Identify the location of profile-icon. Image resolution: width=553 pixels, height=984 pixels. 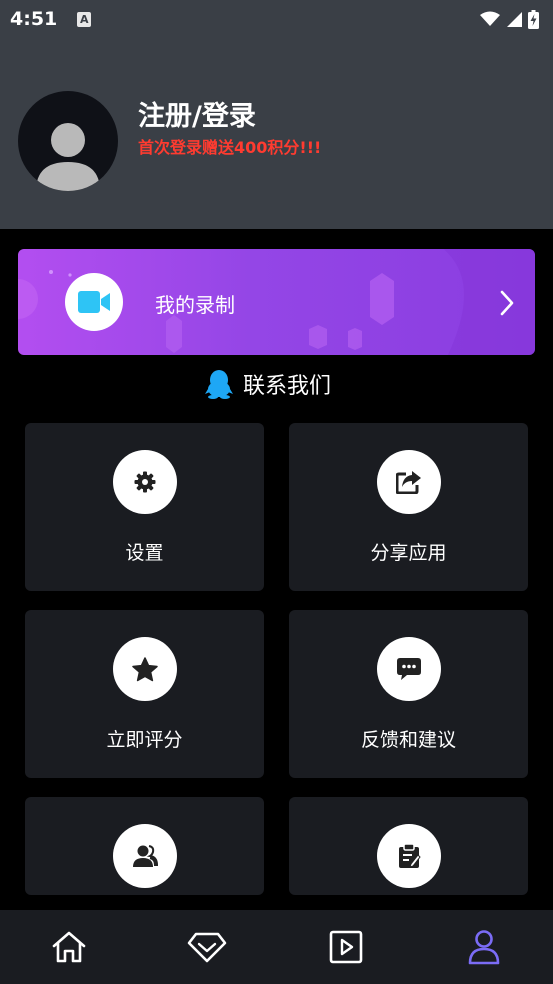
(484, 947).